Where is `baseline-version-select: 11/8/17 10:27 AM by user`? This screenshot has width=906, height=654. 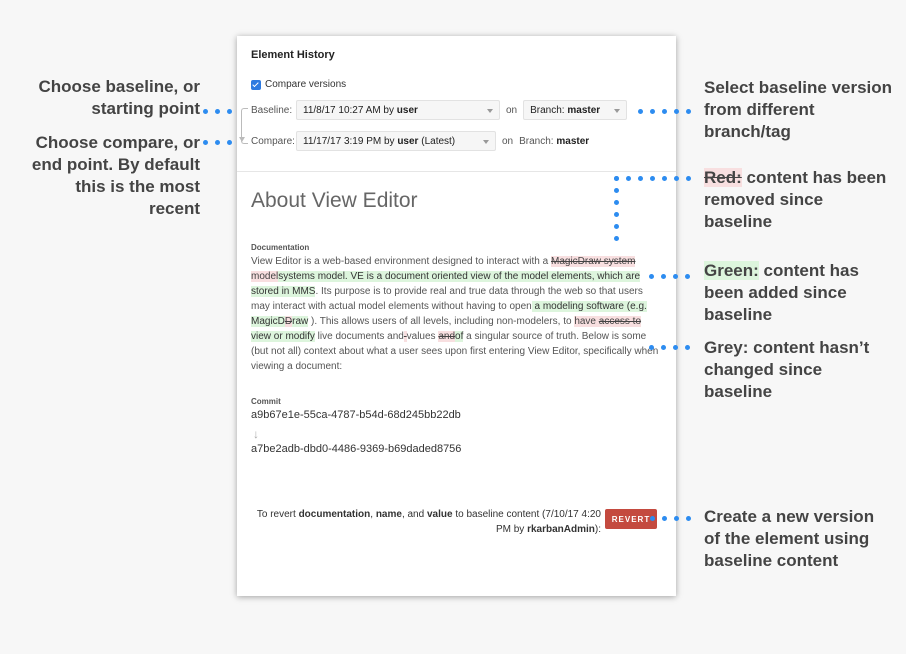
baseline-version-select: 11/8/17 10:27 AM by user is located at coordinates (398, 110).